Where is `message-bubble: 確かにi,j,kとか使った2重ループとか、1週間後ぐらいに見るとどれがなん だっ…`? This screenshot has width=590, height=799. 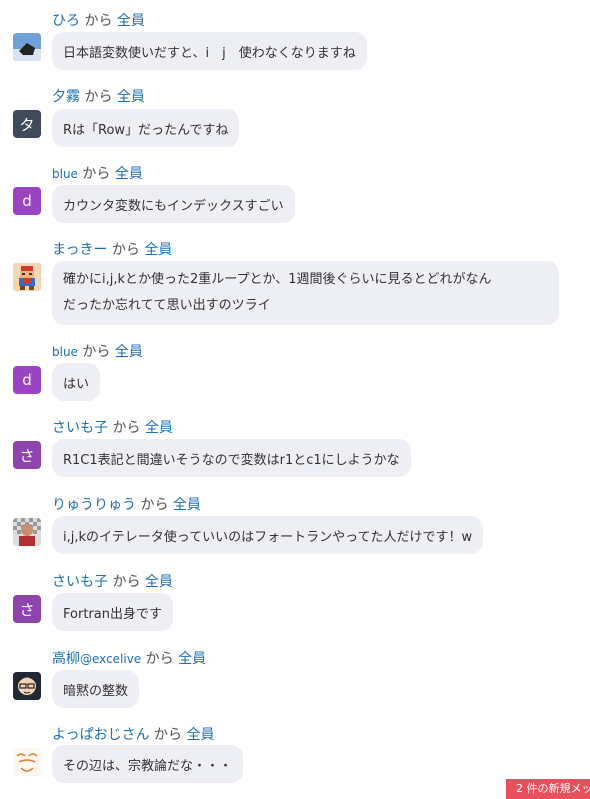
message-bubble: 確かにi,j,kとか使った2重ループとか、1週間後ぐらいに見るとどれがなん だっ… is located at coordinates (305, 293).